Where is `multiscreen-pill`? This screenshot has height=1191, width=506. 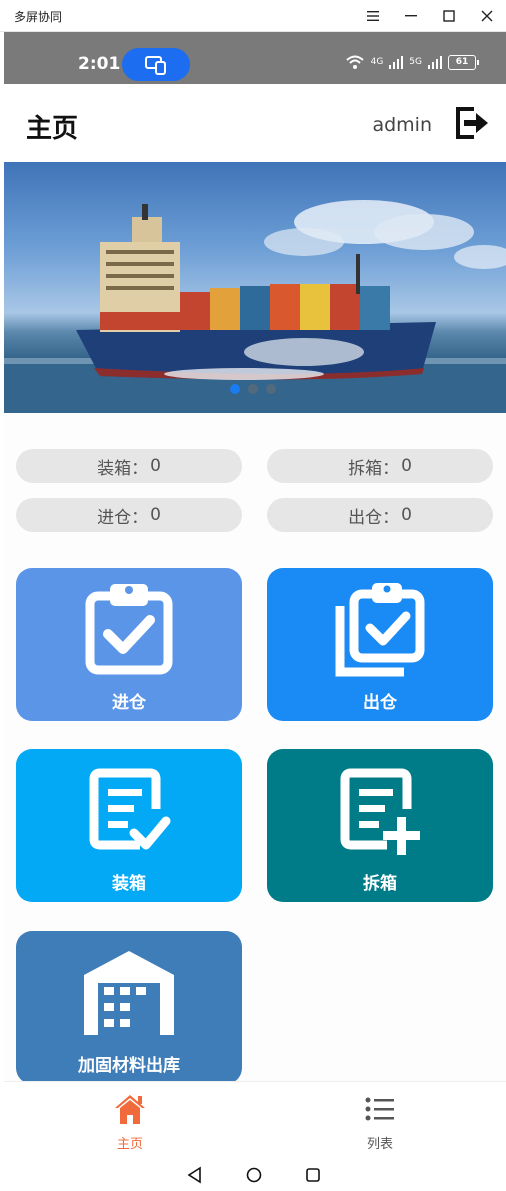
multiscreen-pill is located at coordinates (156, 64).